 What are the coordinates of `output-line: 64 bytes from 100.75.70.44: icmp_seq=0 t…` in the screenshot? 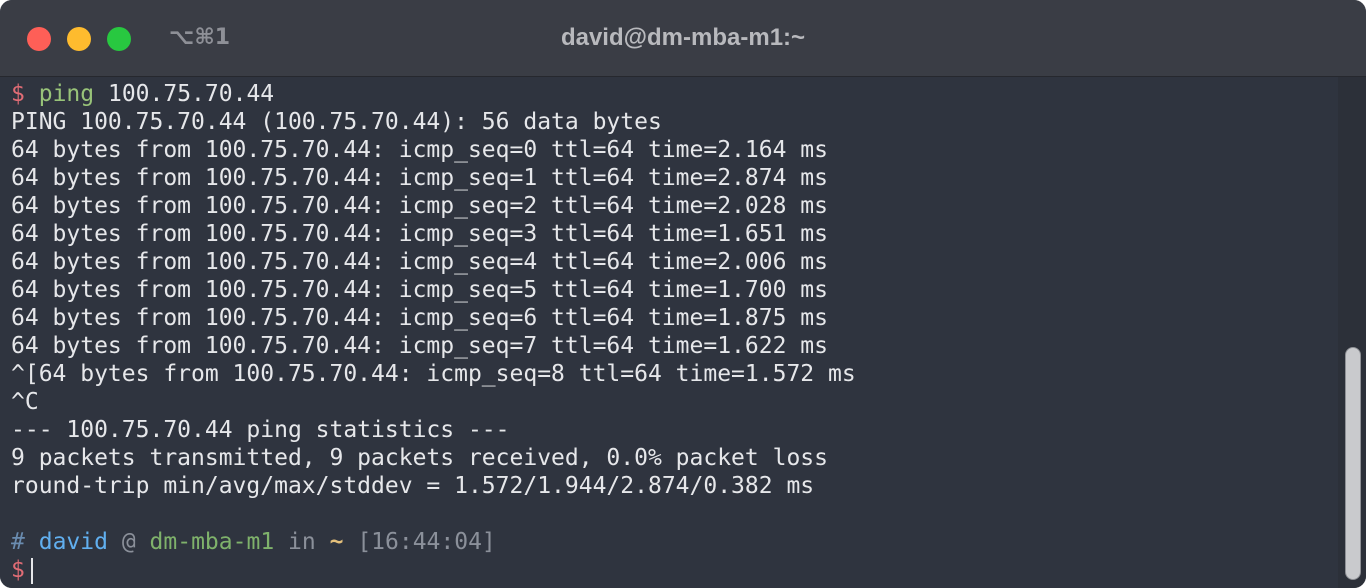 It's located at (419, 150).